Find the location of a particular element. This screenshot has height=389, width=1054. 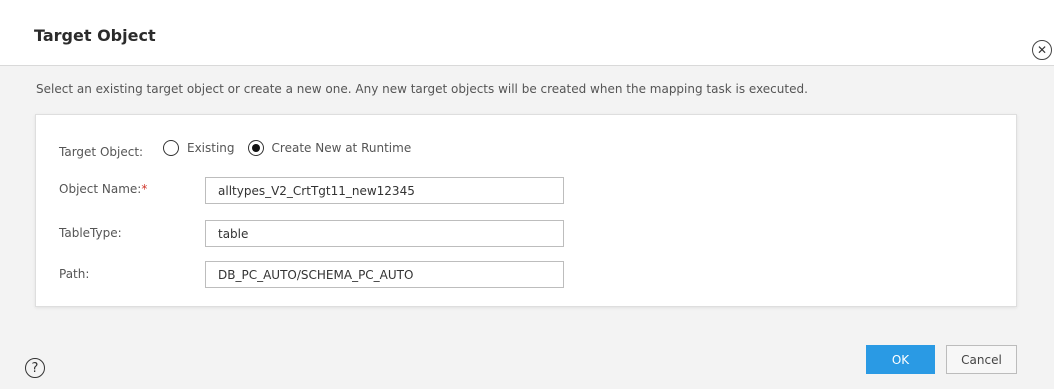

radio-existing is located at coordinates (171, 148).